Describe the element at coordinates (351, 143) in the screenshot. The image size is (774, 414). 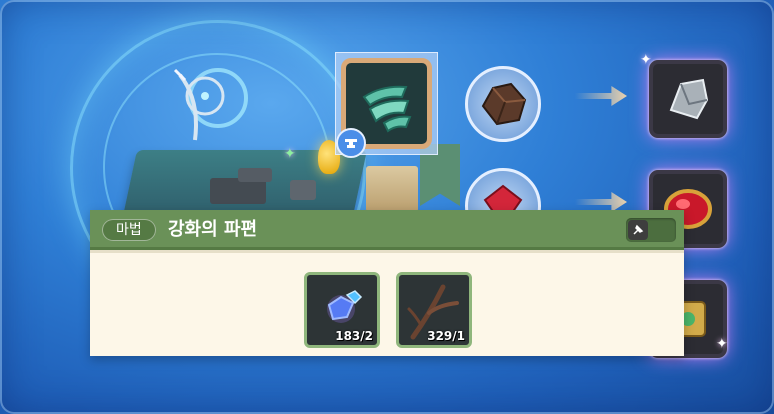
I see `anvil-badge-icon` at that location.